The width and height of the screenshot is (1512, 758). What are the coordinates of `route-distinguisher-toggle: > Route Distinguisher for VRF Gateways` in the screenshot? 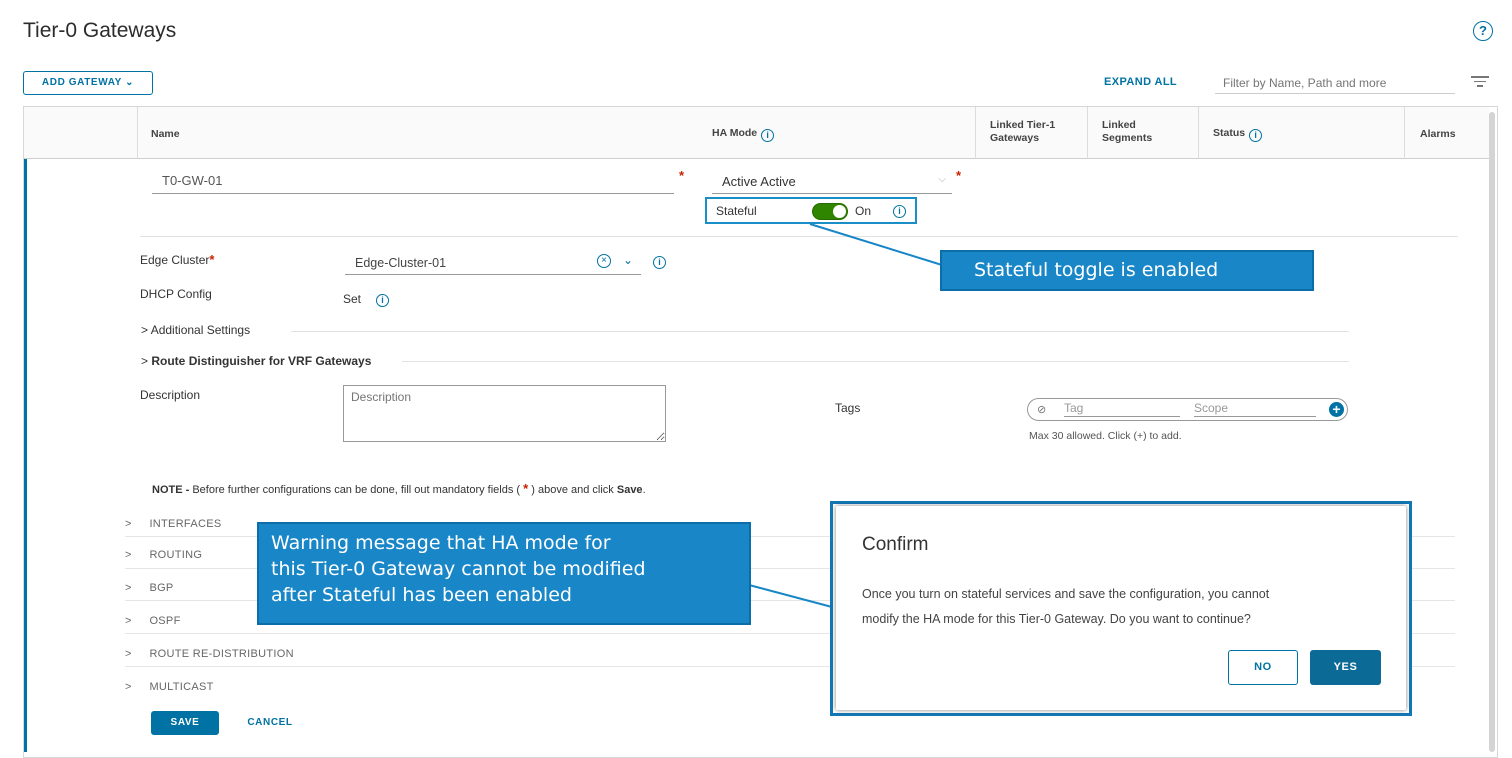 It's located at (256, 361).